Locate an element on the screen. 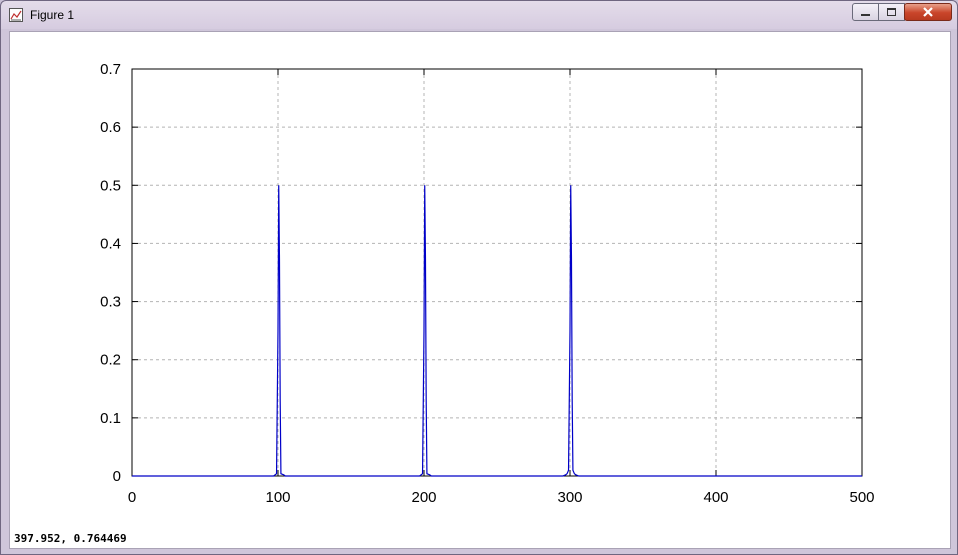  y-tick-label: 0.3 is located at coordinates (110, 302).